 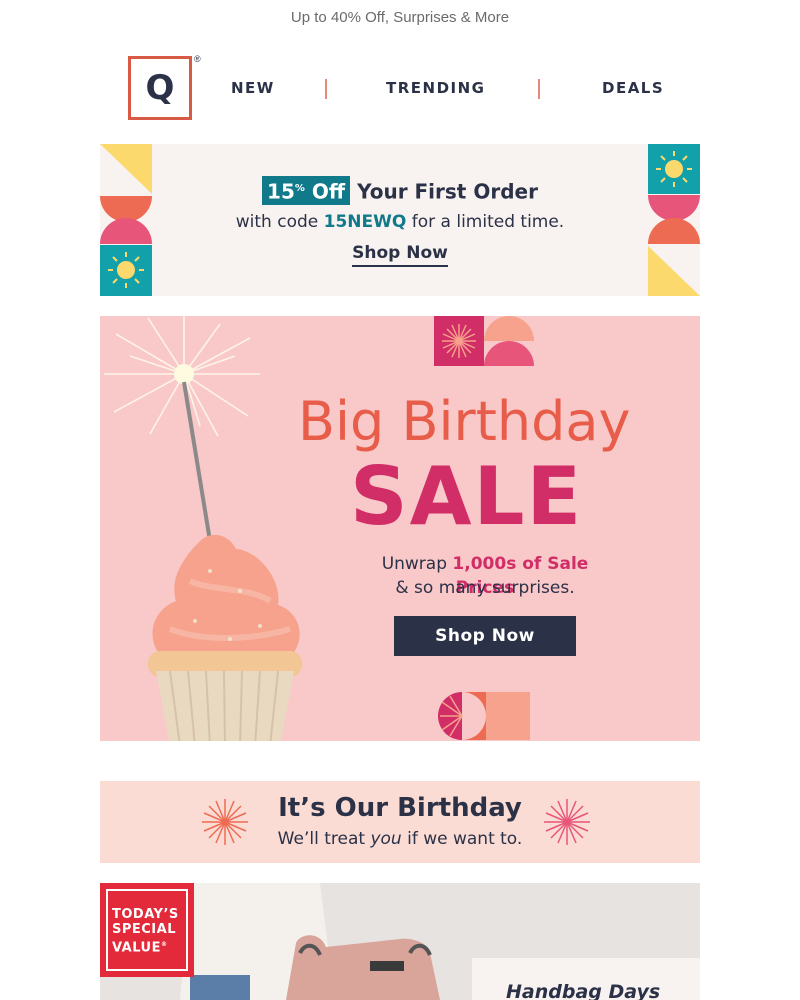 What do you see at coordinates (400, 941) in the screenshot?
I see `todays-special-value-section: TODAY’S SPECIAL VALUE® Handbag Days` at bounding box center [400, 941].